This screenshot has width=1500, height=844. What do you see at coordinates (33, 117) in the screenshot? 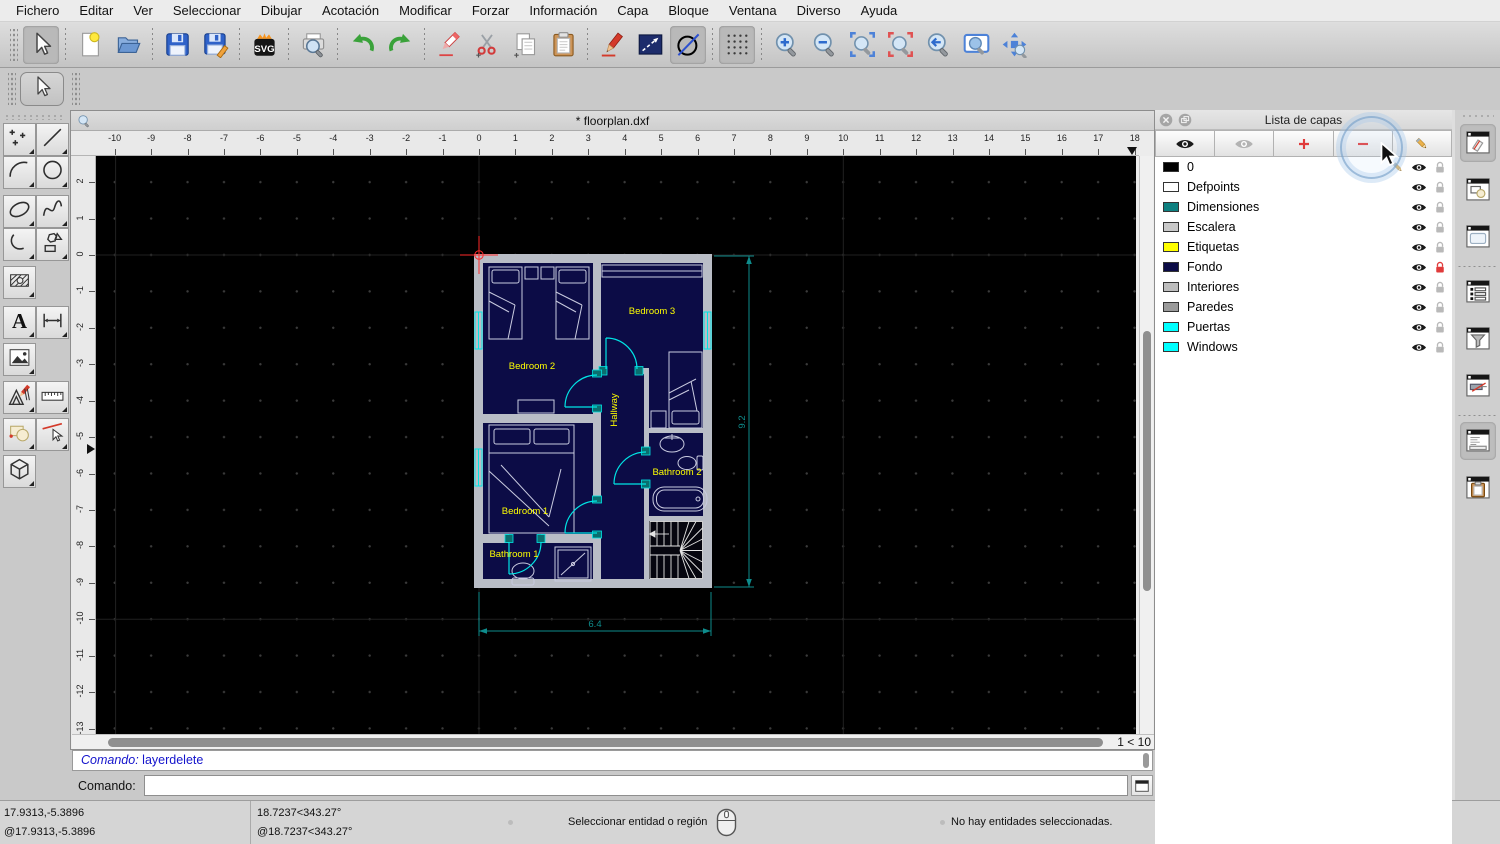
I see `palette-drag-handle` at bounding box center [33, 117].